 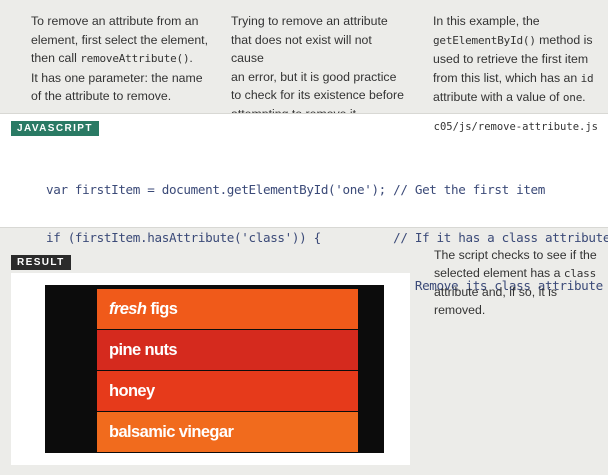 I want to click on note-text: attribute and, if so, it is removed., so click(x=496, y=301).